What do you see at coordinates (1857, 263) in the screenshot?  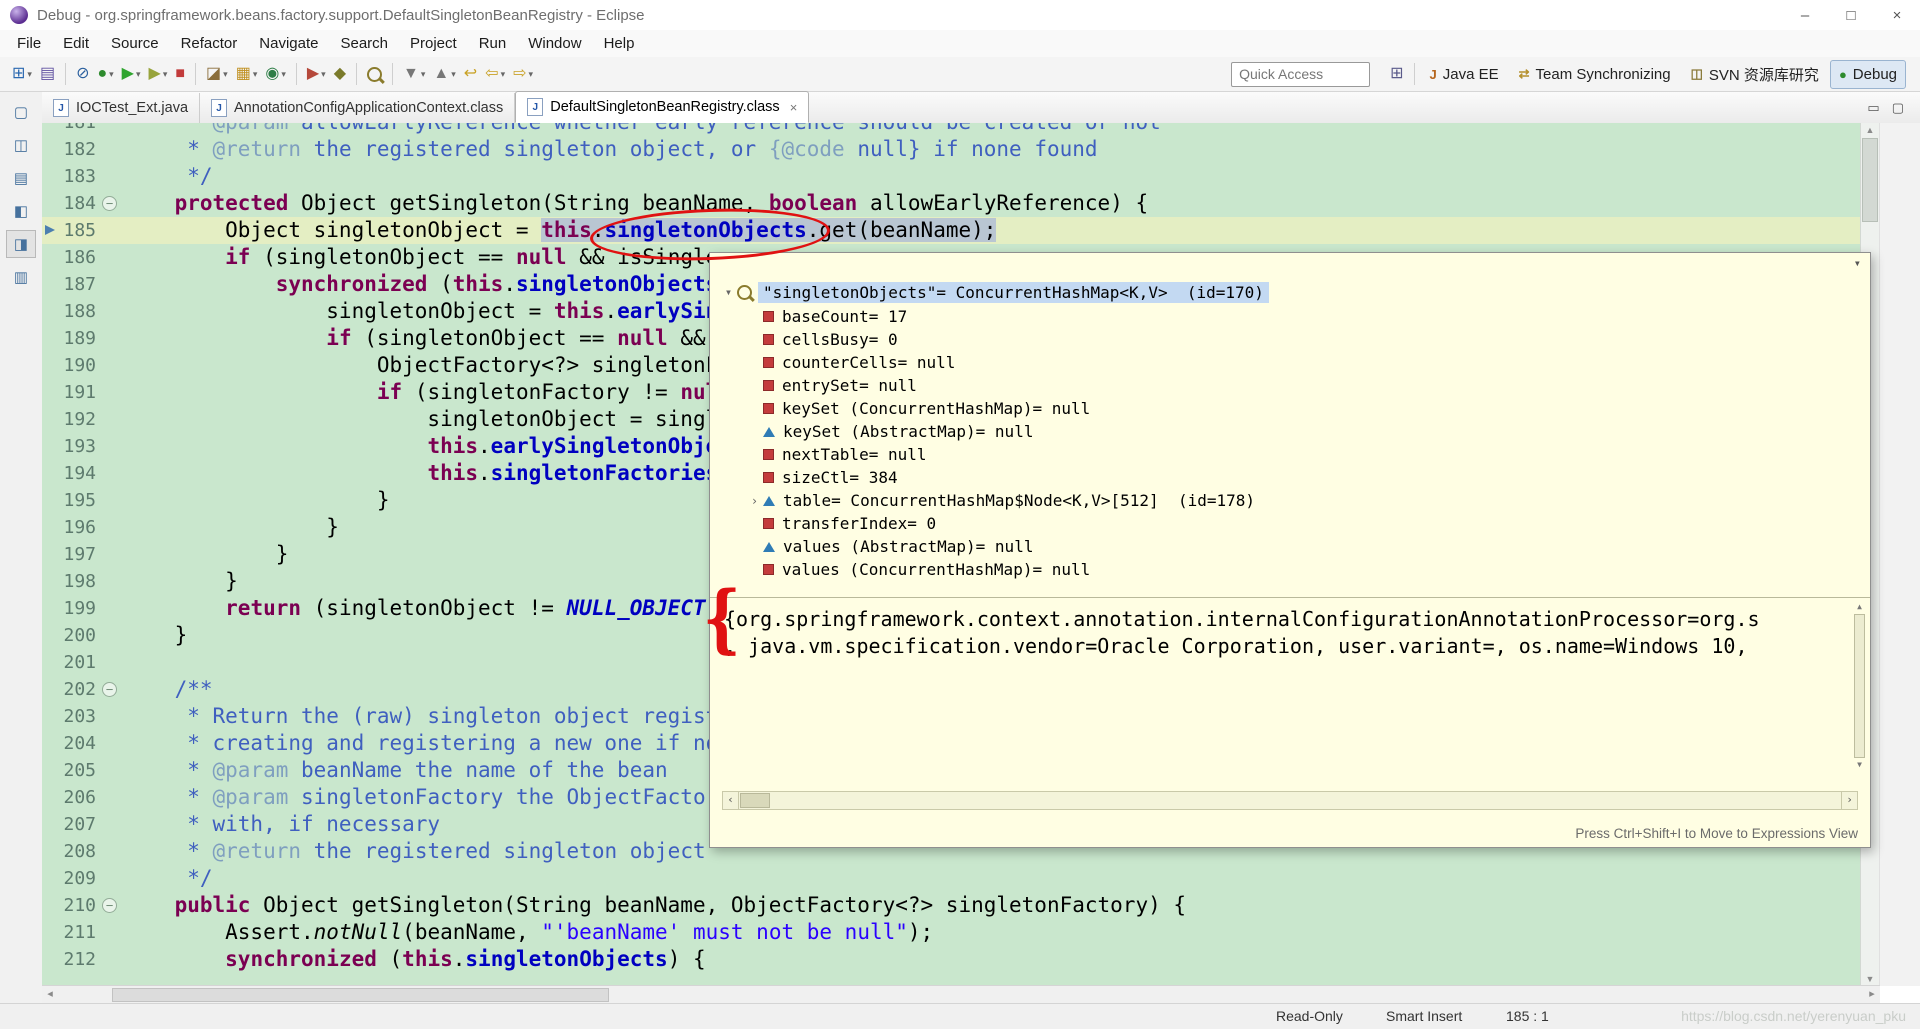 I see `chevron-down-icon: ▾` at bounding box center [1857, 263].